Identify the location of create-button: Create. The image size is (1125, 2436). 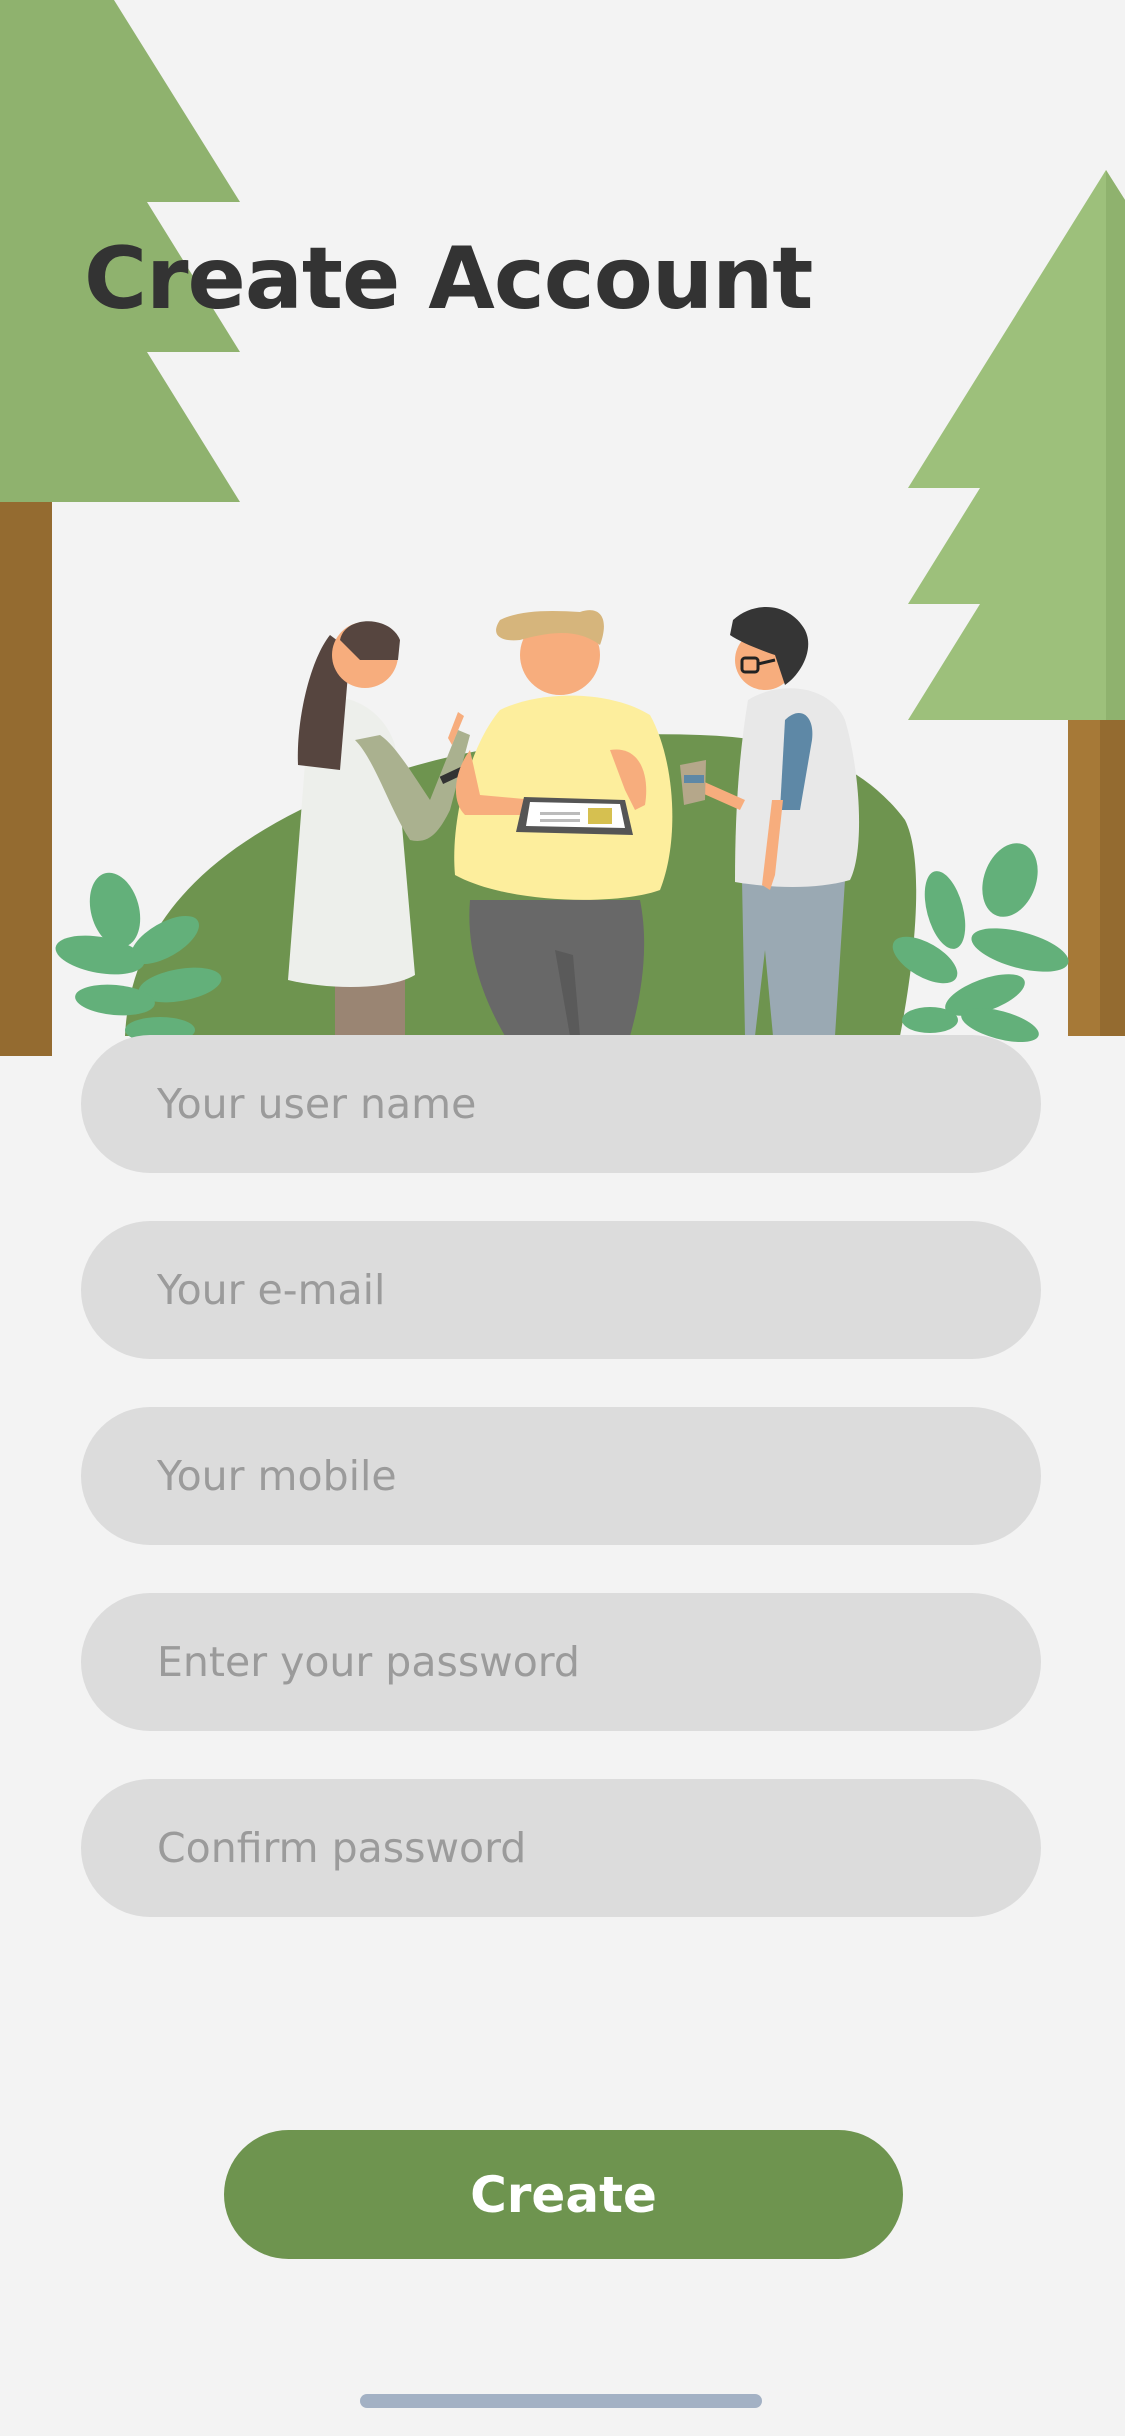
(563, 2194).